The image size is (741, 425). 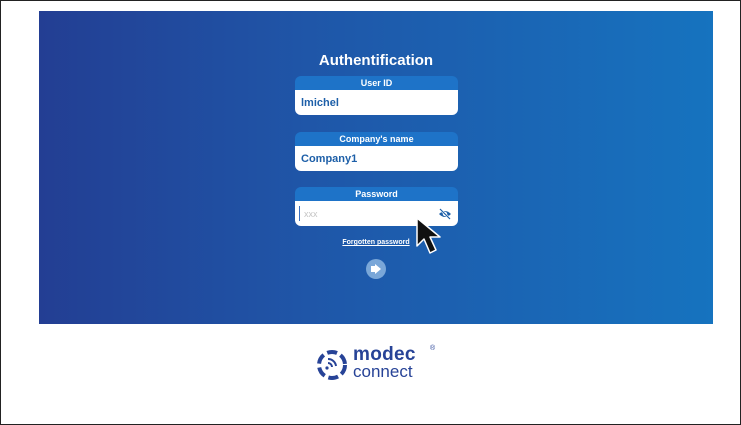 What do you see at coordinates (376, 139) in the screenshot?
I see `company-name-label: Company's name` at bounding box center [376, 139].